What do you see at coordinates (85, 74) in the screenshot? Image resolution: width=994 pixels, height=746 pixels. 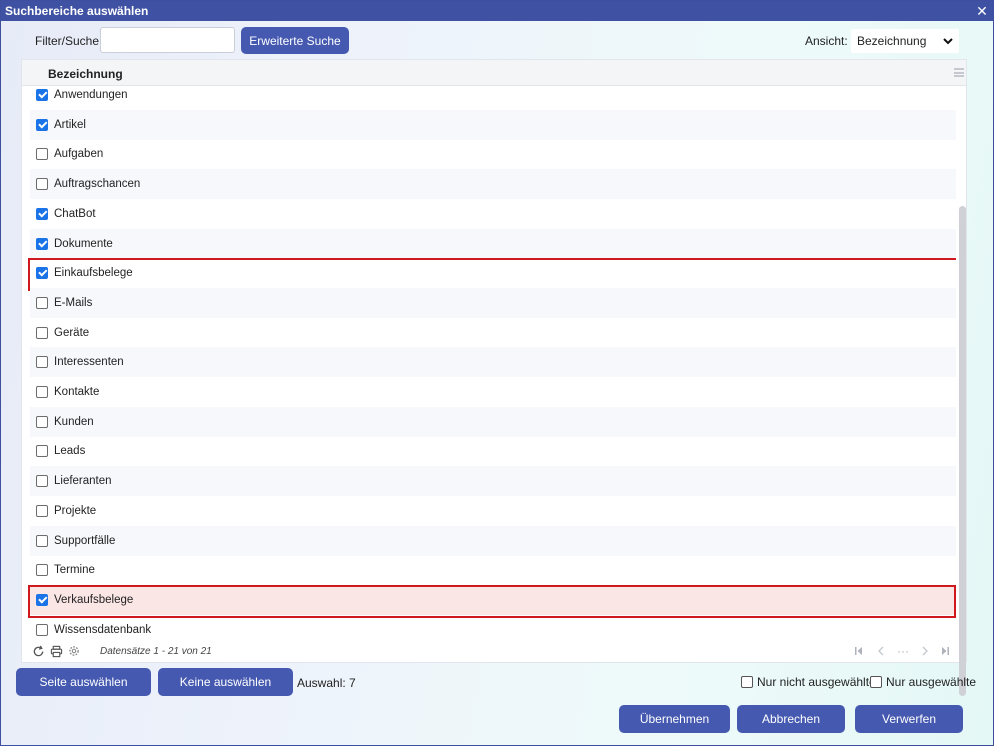 I see `column-header-bezeichnung: Bezeichnung` at bounding box center [85, 74].